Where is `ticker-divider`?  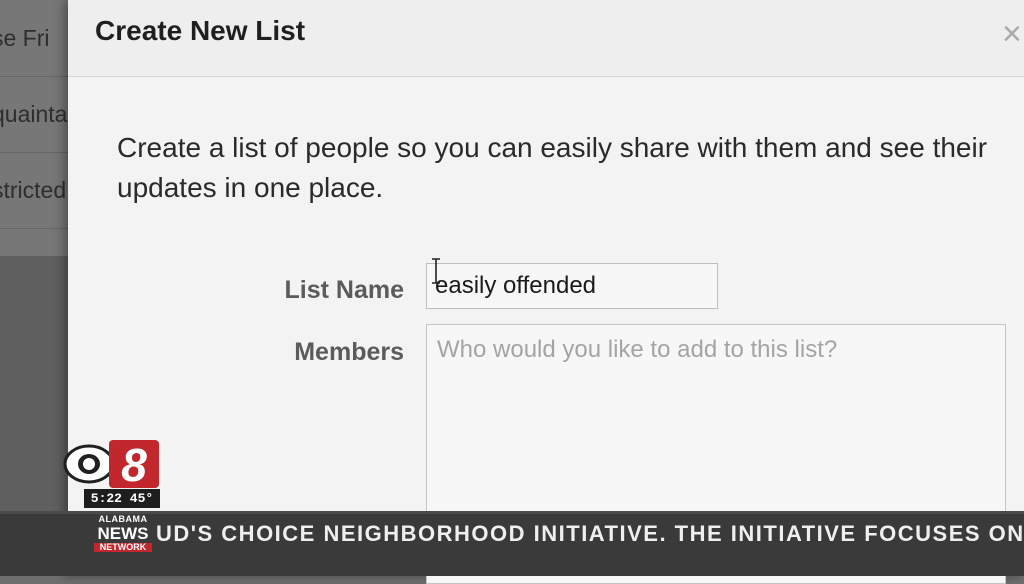 ticker-divider is located at coordinates (512, 512).